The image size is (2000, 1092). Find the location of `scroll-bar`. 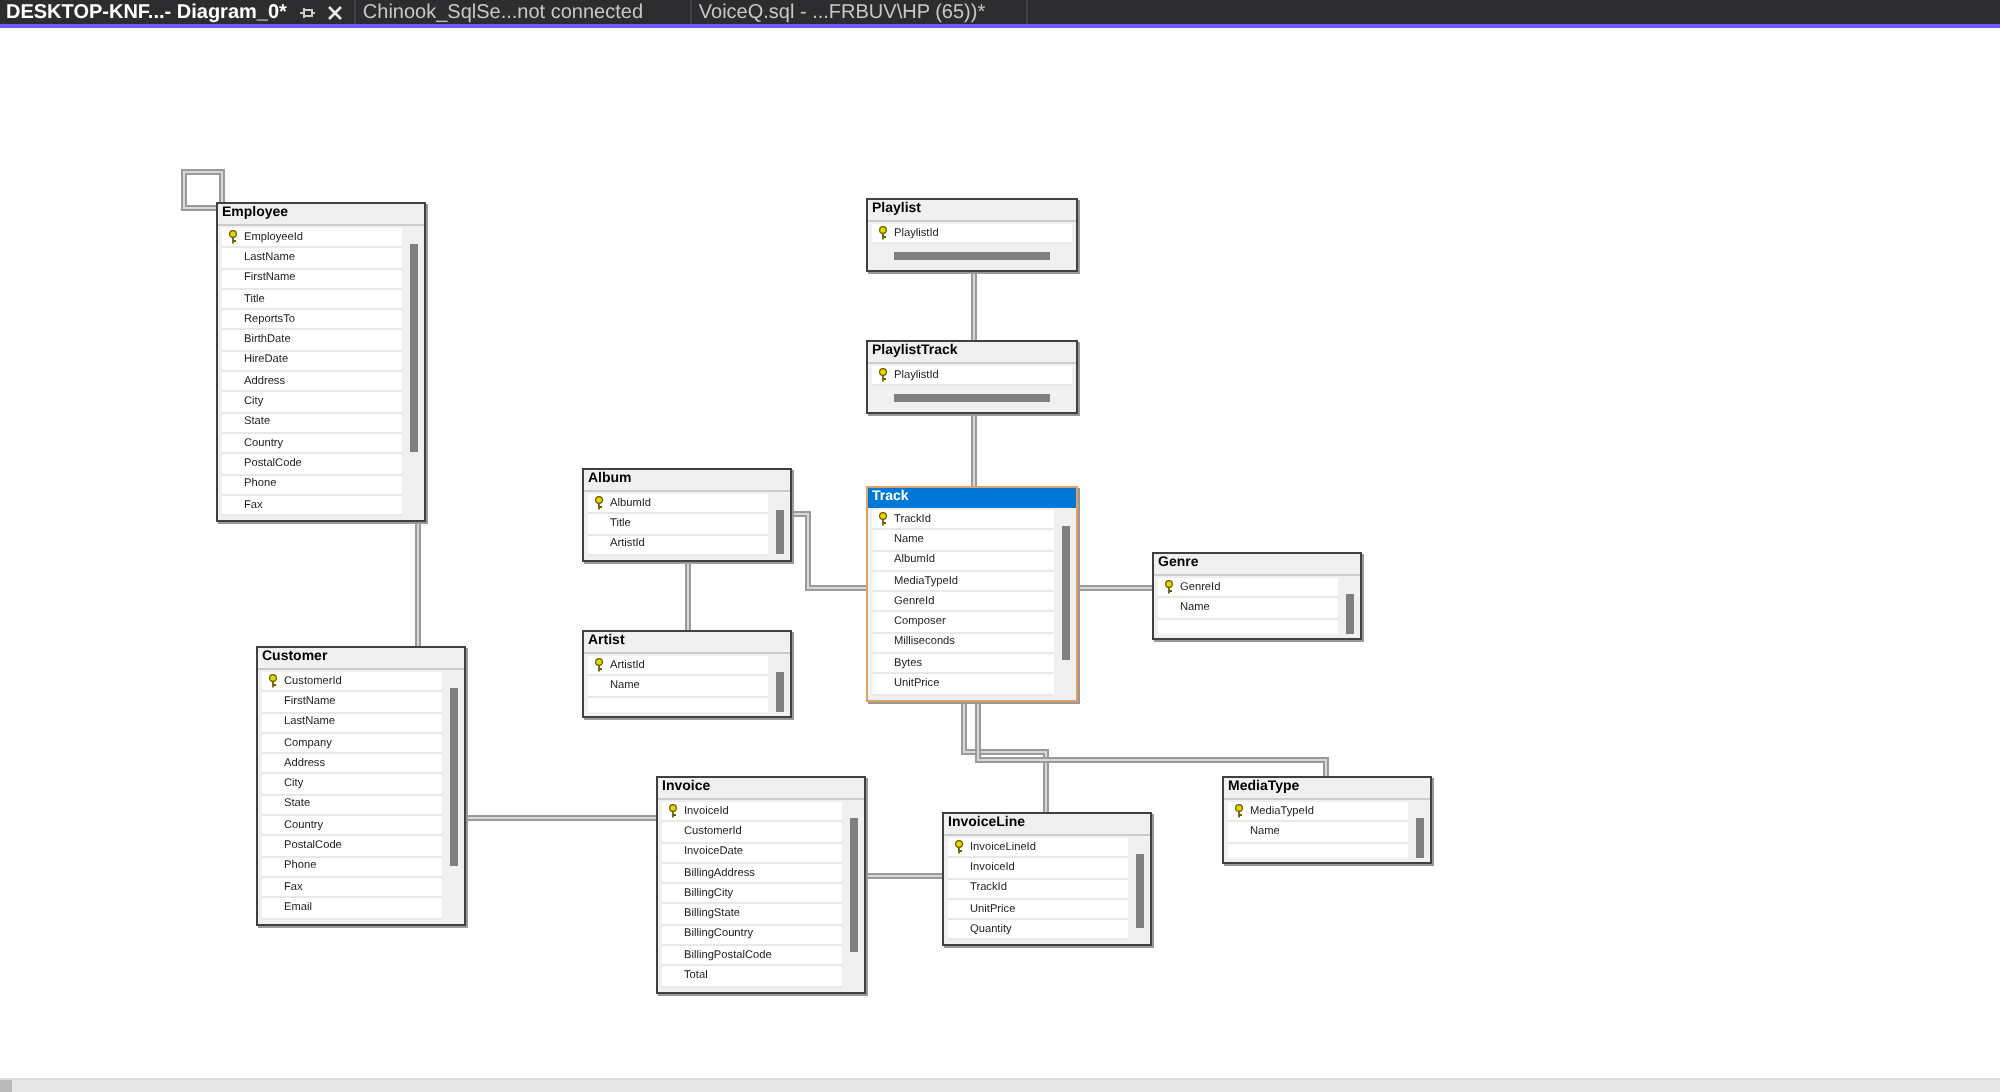

scroll-bar is located at coordinates (1000, 1085).